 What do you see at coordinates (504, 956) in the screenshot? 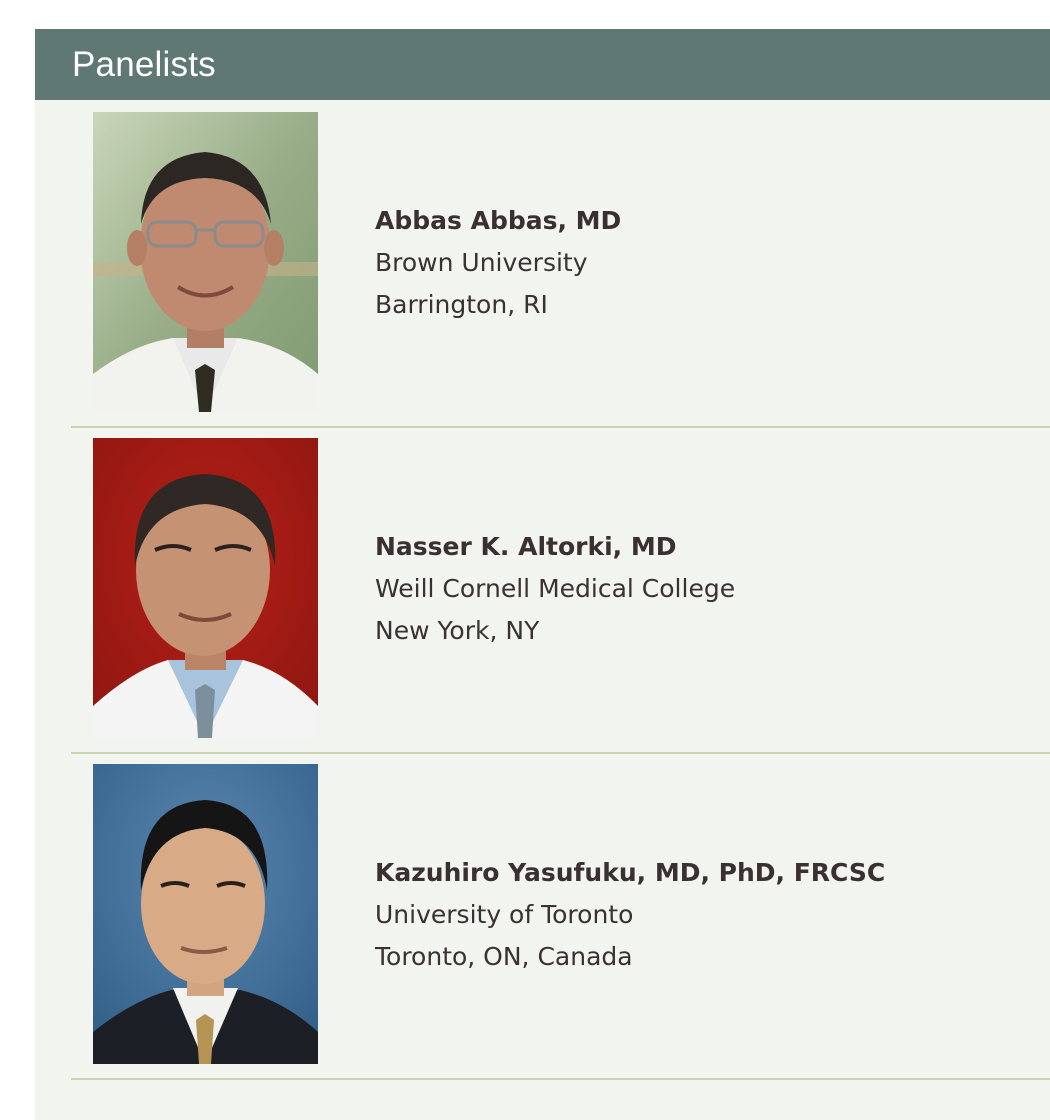
I see `panelist-location: Toronto, ON, Canada` at bounding box center [504, 956].